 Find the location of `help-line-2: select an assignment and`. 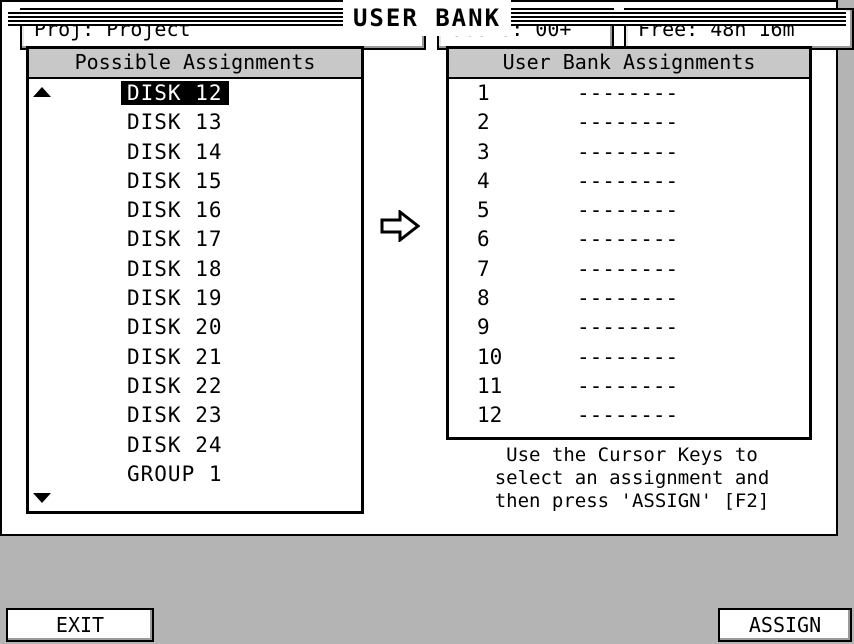

help-line-2: select an assignment and is located at coordinates (632, 478).